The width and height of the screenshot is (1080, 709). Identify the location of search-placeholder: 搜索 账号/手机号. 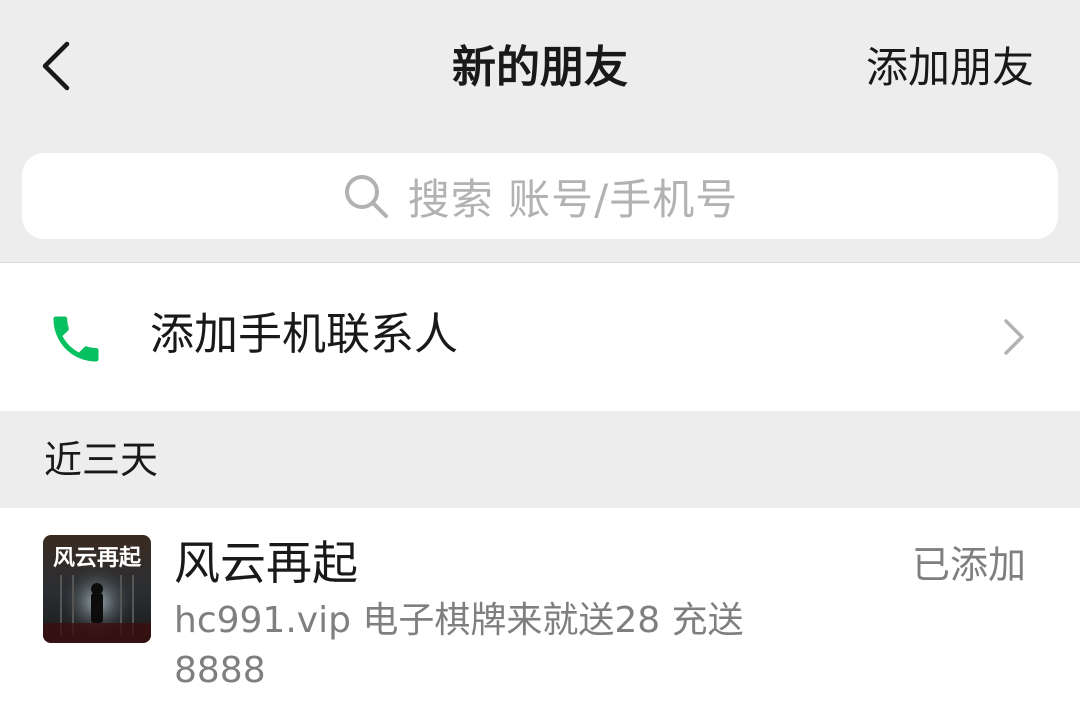
(573, 199).